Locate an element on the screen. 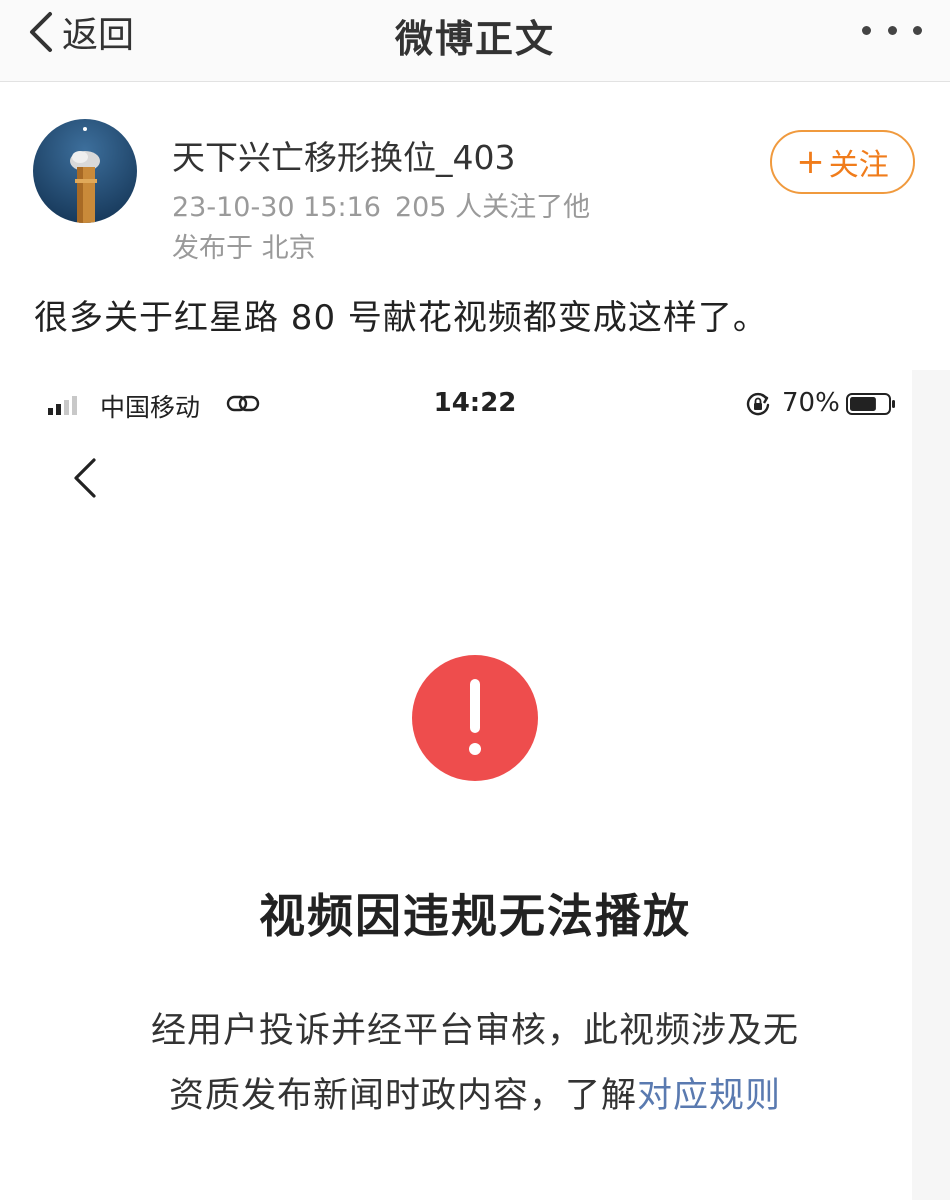  page-title: 微博正文 is located at coordinates (474, 39).